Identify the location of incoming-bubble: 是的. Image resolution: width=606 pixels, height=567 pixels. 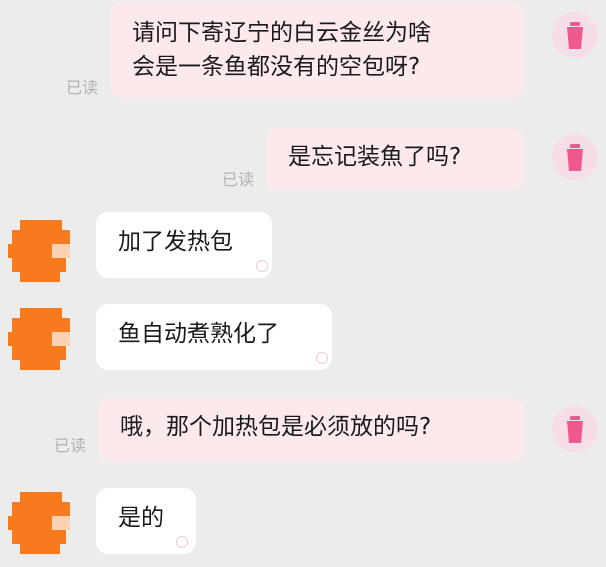
(146, 521).